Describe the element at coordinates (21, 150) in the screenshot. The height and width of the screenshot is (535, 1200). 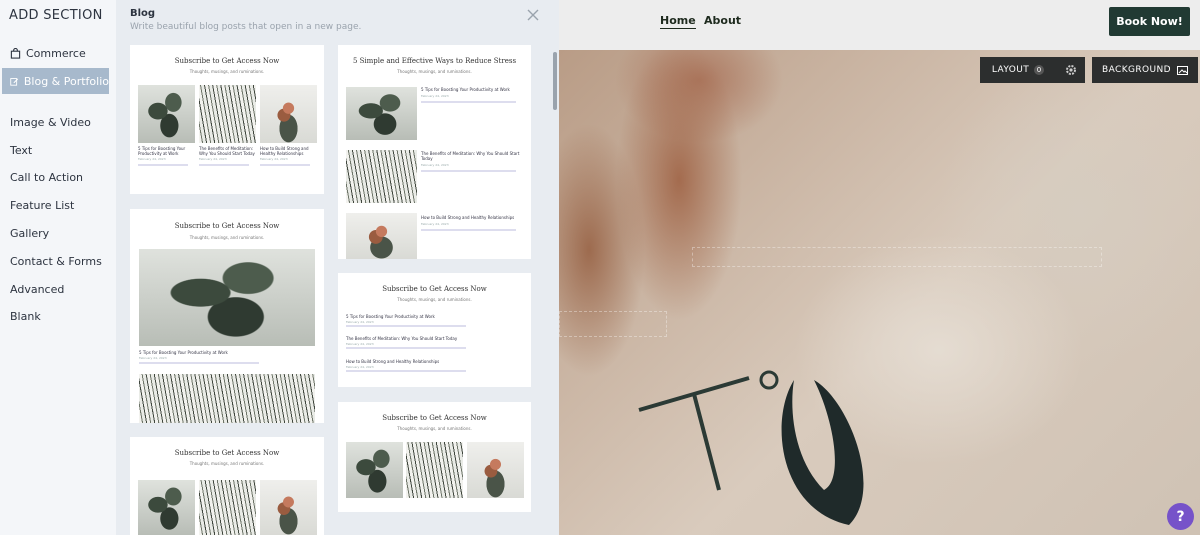
I see `sidebar-item-label: Text` at that location.